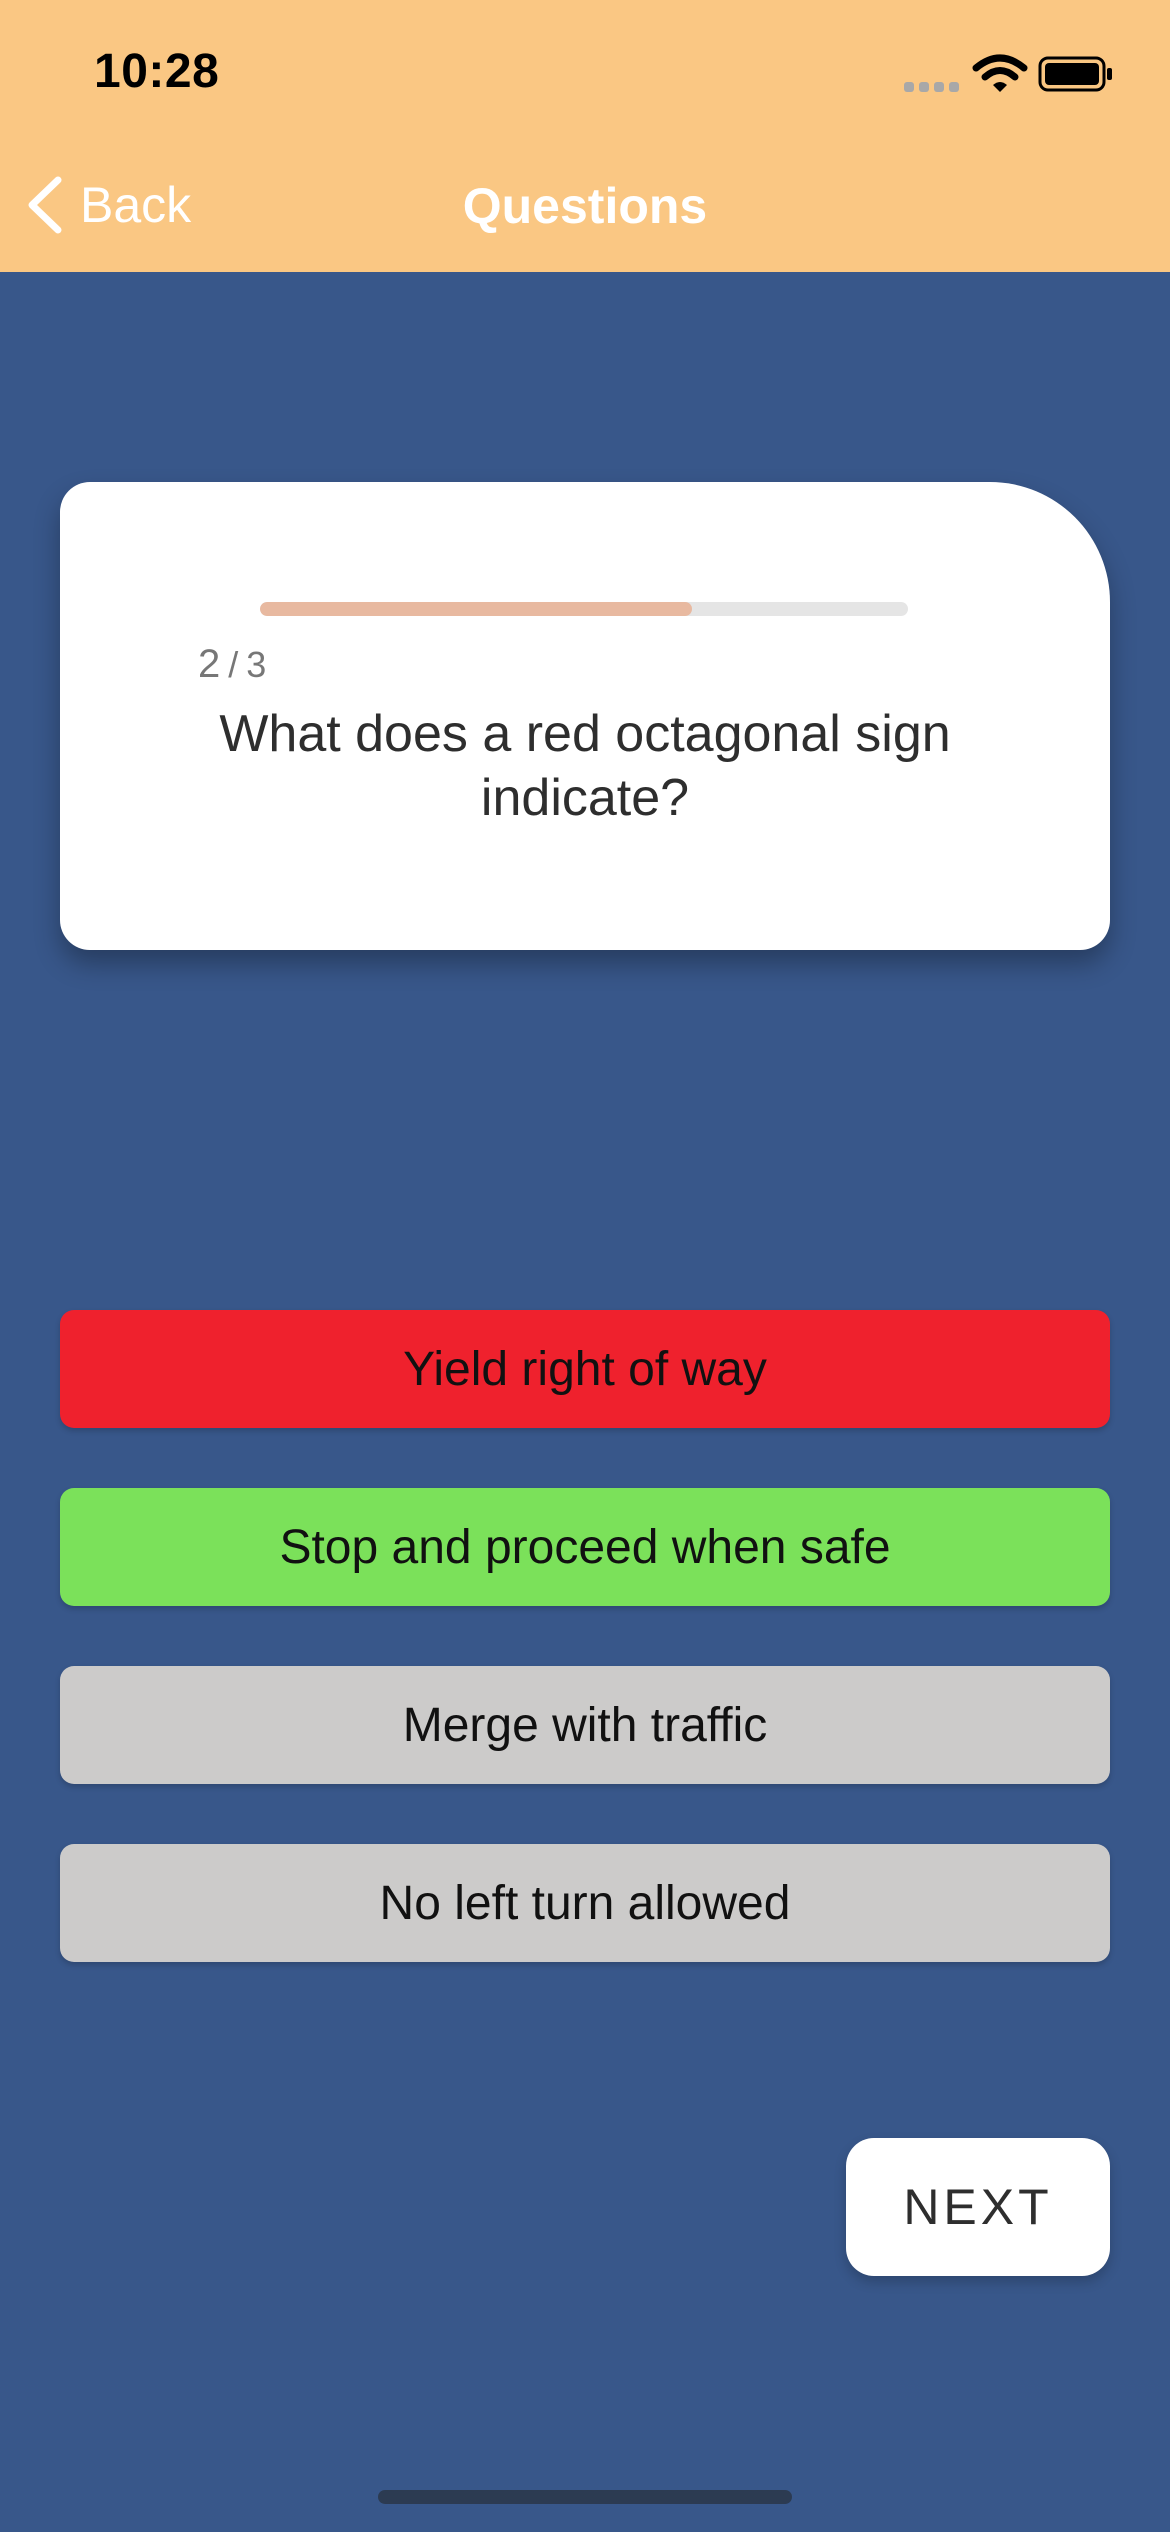  What do you see at coordinates (157, 71) in the screenshot?
I see `status-time: 10:28` at bounding box center [157, 71].